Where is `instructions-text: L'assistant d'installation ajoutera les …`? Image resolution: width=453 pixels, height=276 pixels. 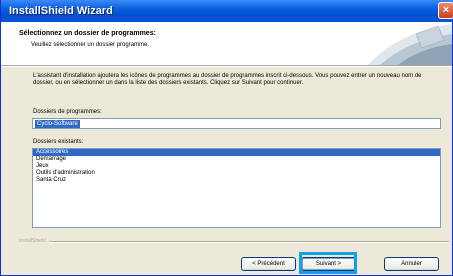 instructions-text: L'assistant d'installation ajoutera les … is located at coordinates (227, 79).